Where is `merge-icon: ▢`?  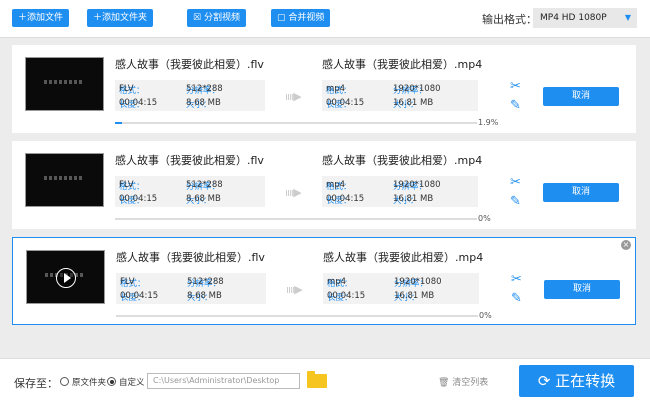
merge-icon: ▢ is located at coordinates (283, 18).